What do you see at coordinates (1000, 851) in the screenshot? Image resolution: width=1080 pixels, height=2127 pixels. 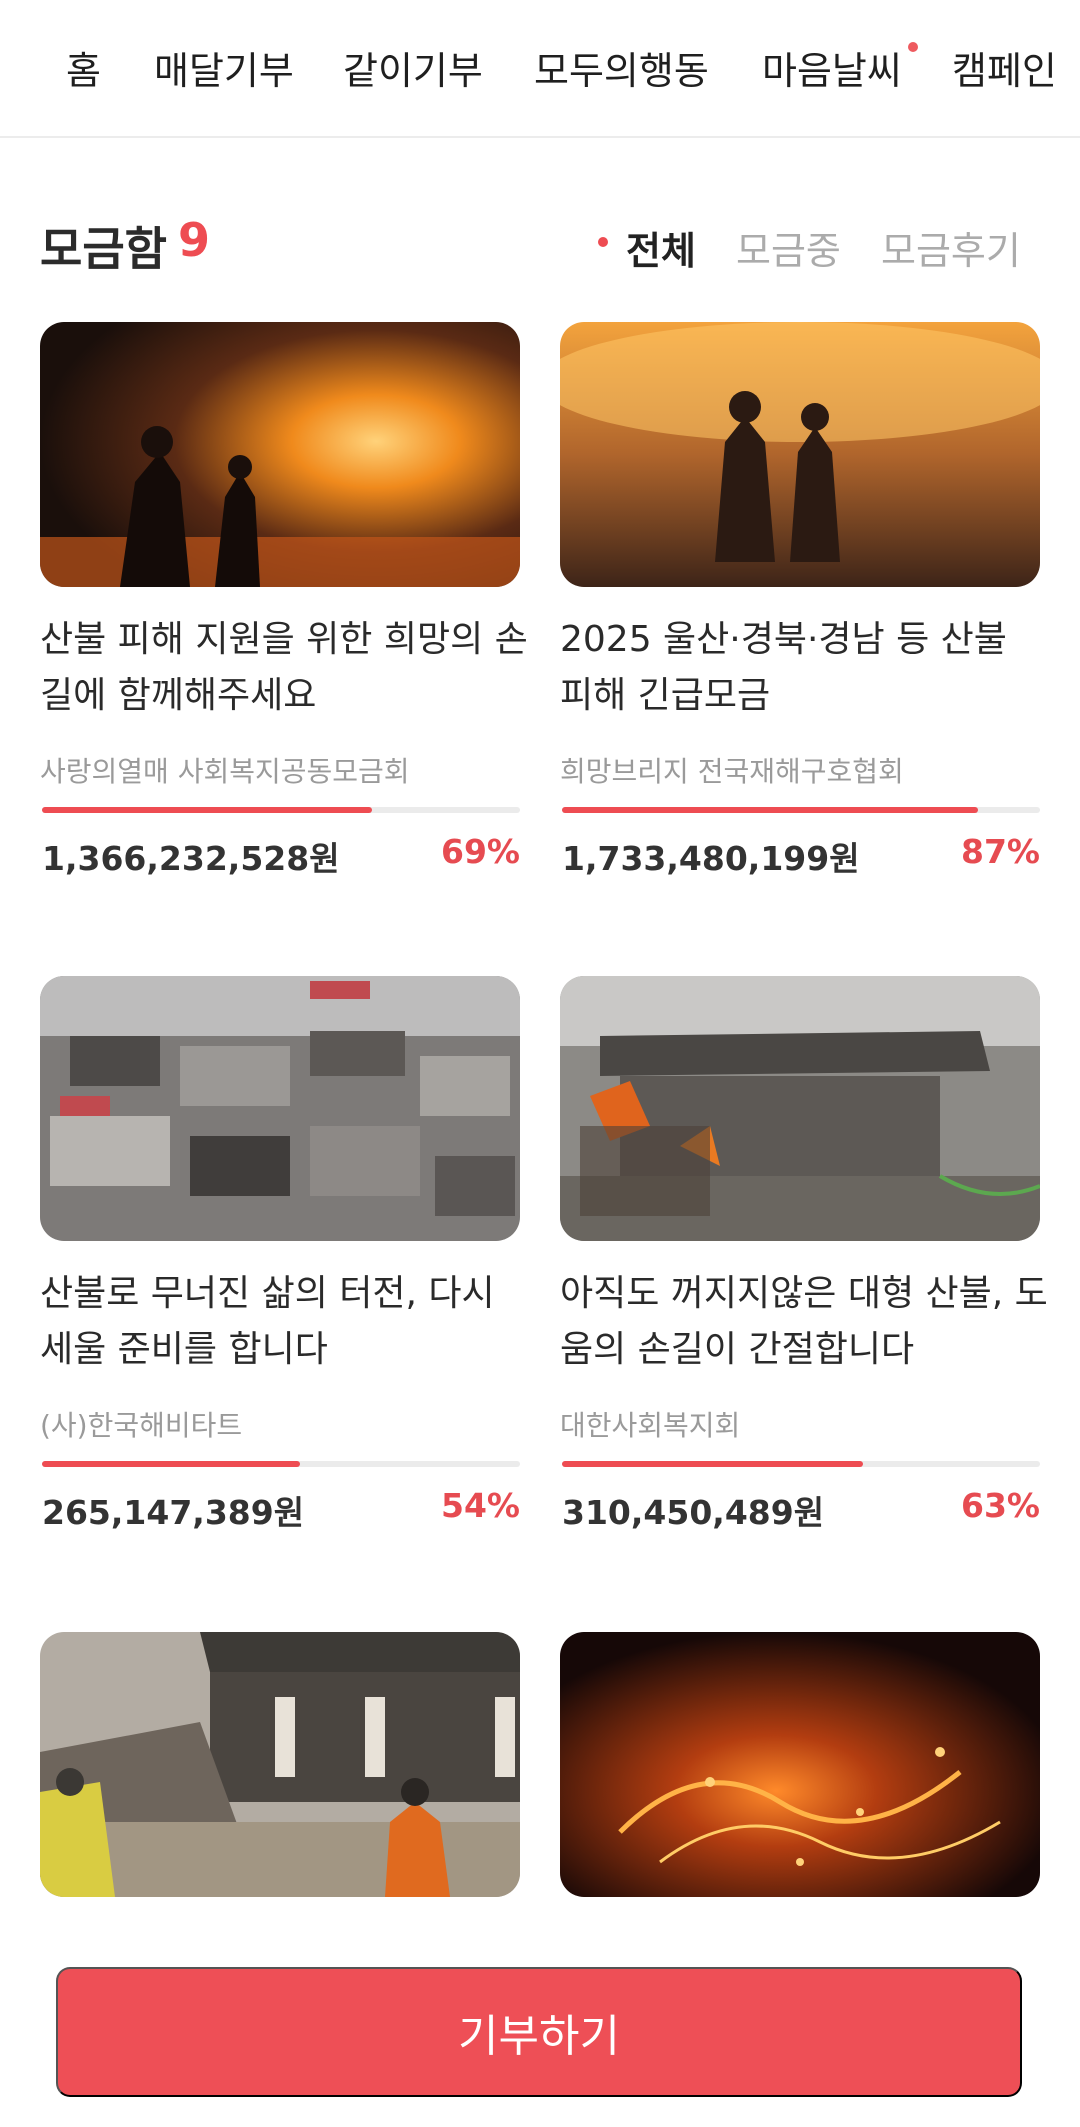 I see `raised-percent: 87%` at bounding box center [1000, 851].